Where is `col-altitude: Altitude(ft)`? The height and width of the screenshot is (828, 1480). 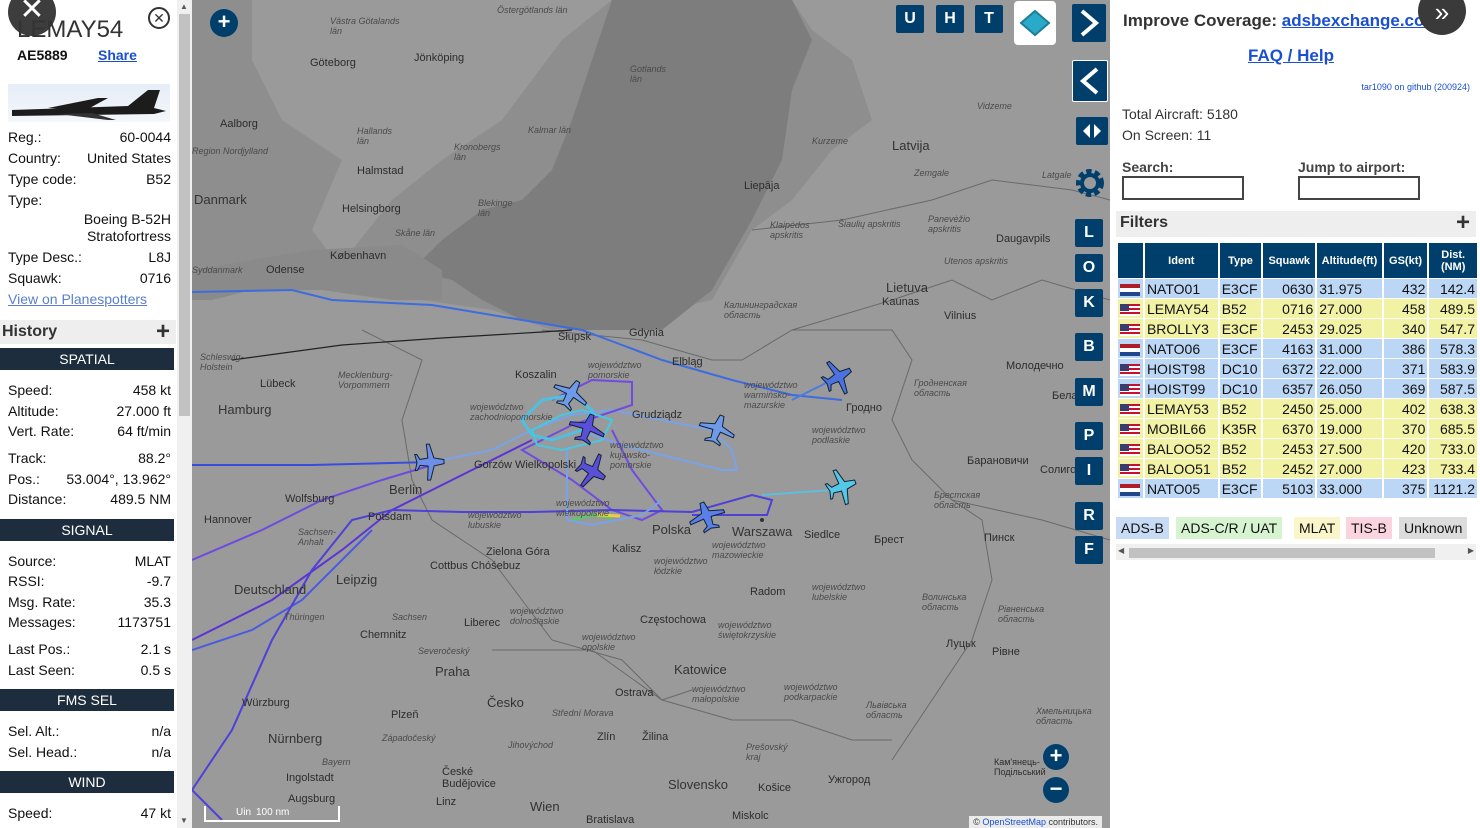 col-altitude: Altitude(ft) is located at coordinates (1349, 260).